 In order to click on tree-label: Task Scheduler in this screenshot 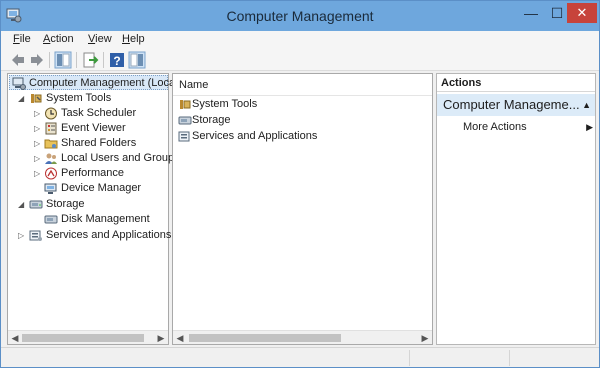, I will do `click(99, 113)`.